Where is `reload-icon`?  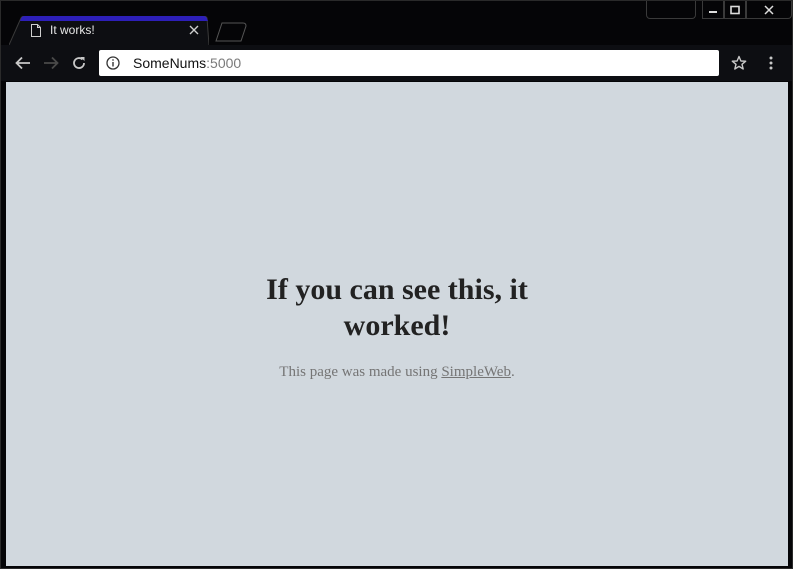
reload-icon is located at coordinates (79, 63).